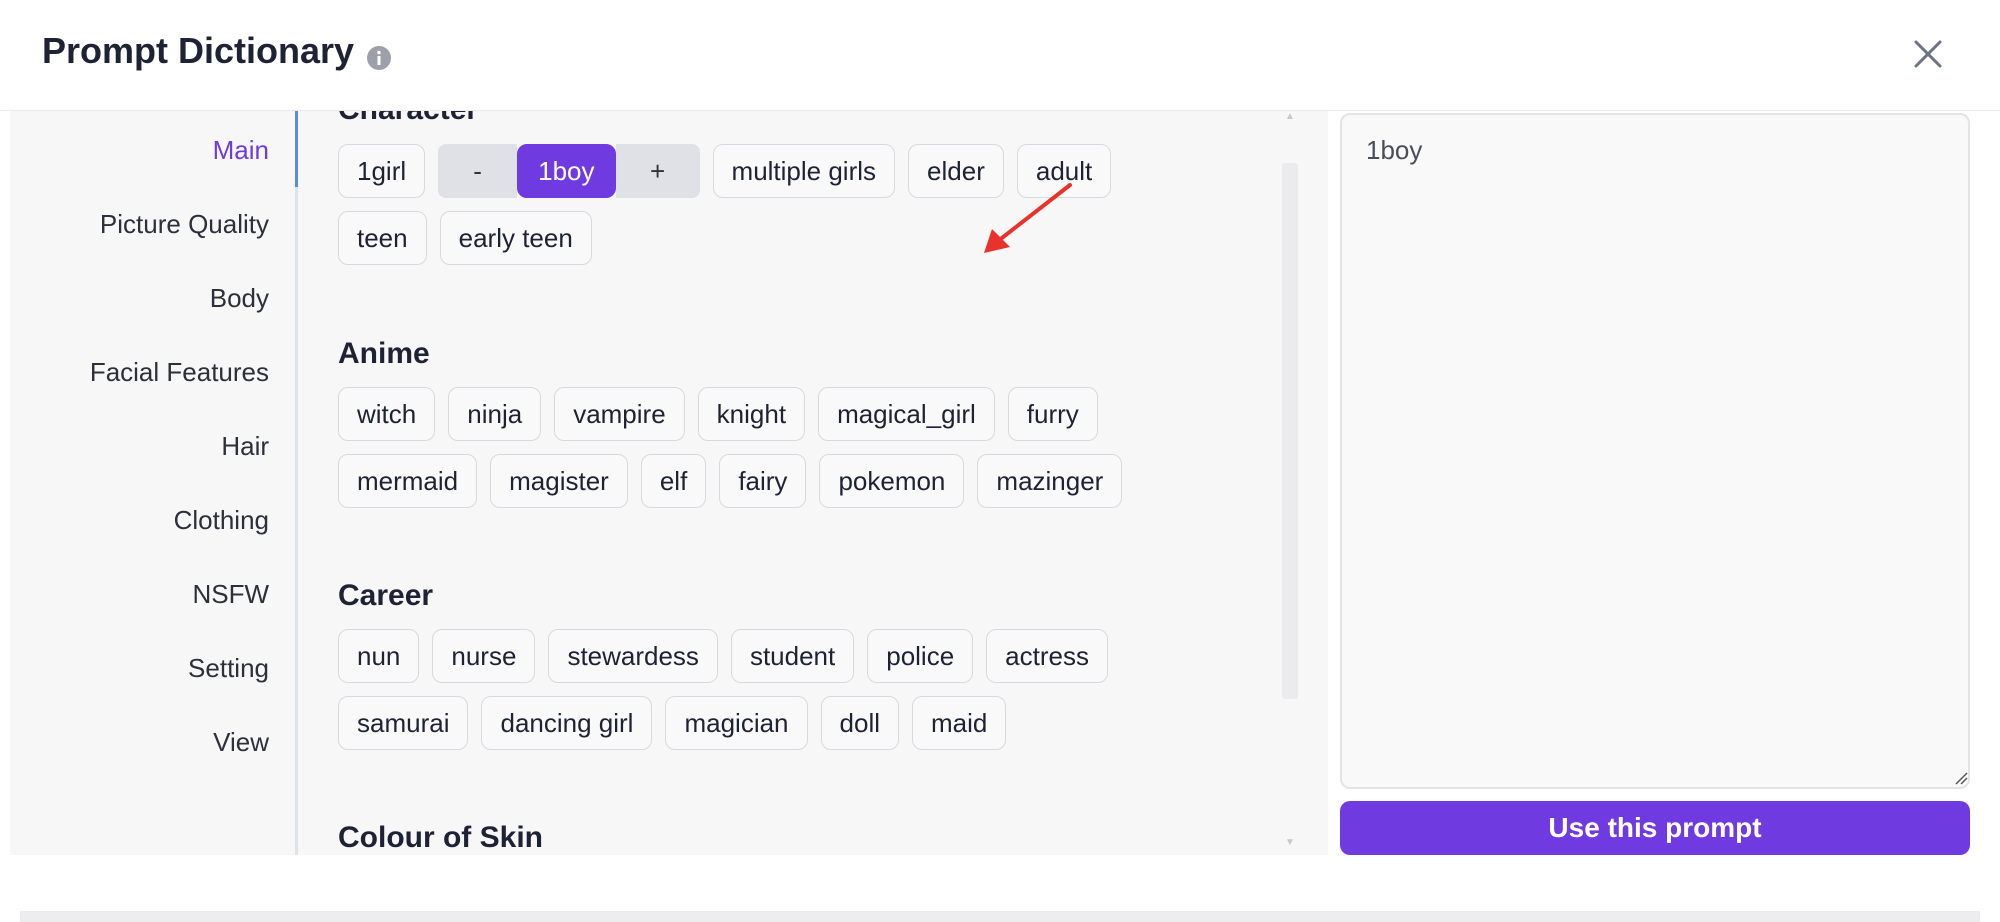 Image resolution: width=2000 pixels, height=922 pixels. I want to click on scroll-thumb, so click(1290, 431).